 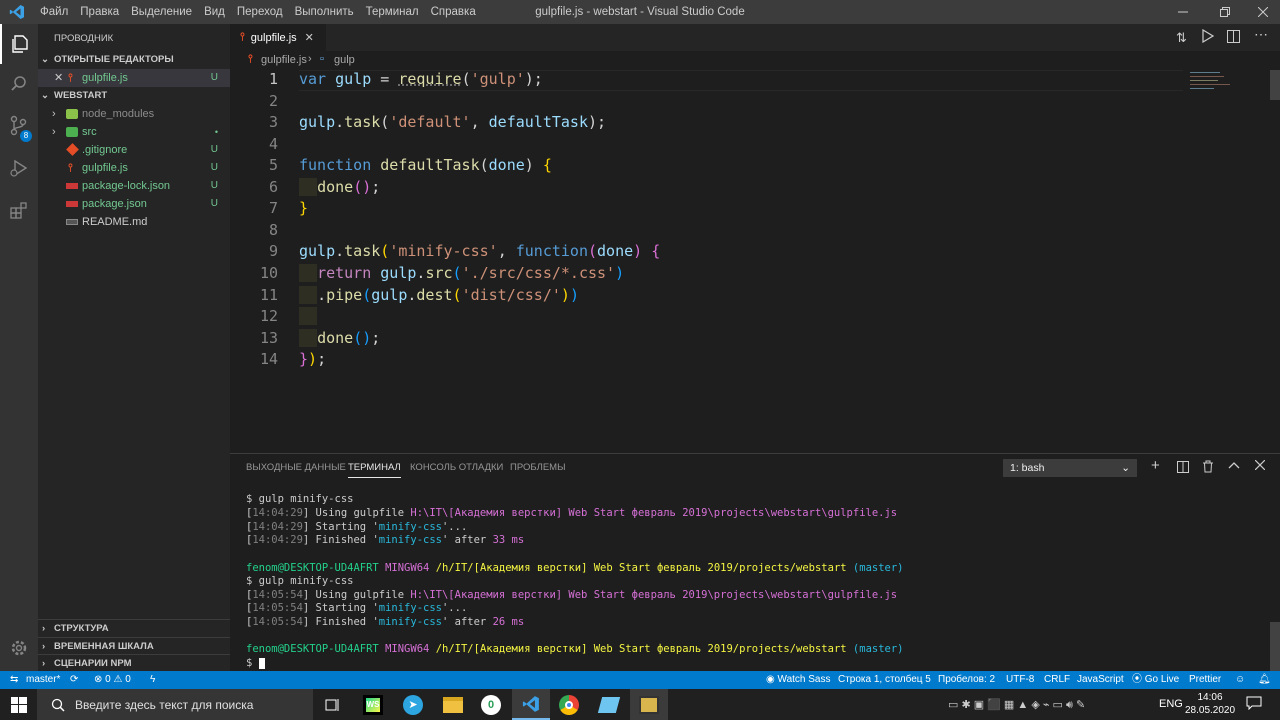 I want to click on terminal-scrollbar, so click(x=1275, y=647).